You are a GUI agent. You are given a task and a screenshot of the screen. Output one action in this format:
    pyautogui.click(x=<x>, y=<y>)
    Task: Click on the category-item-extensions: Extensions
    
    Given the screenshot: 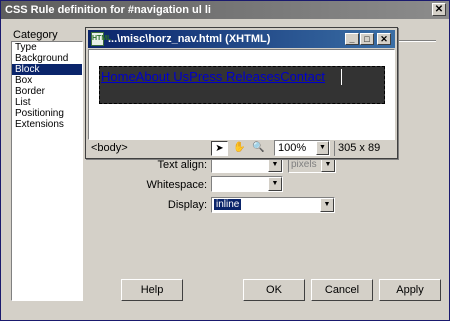 What is the action you would take?
    pyautogui.click(x=47, y=124)
    